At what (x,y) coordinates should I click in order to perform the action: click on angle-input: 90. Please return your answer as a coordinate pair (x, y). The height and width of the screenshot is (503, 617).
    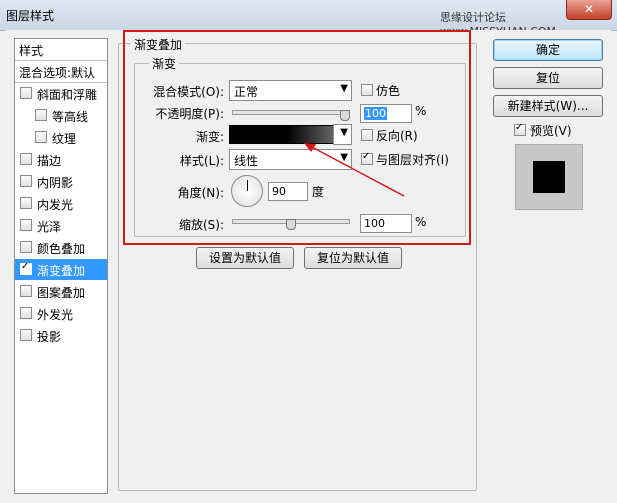
    Looking at the image, I should click on (288, 191).